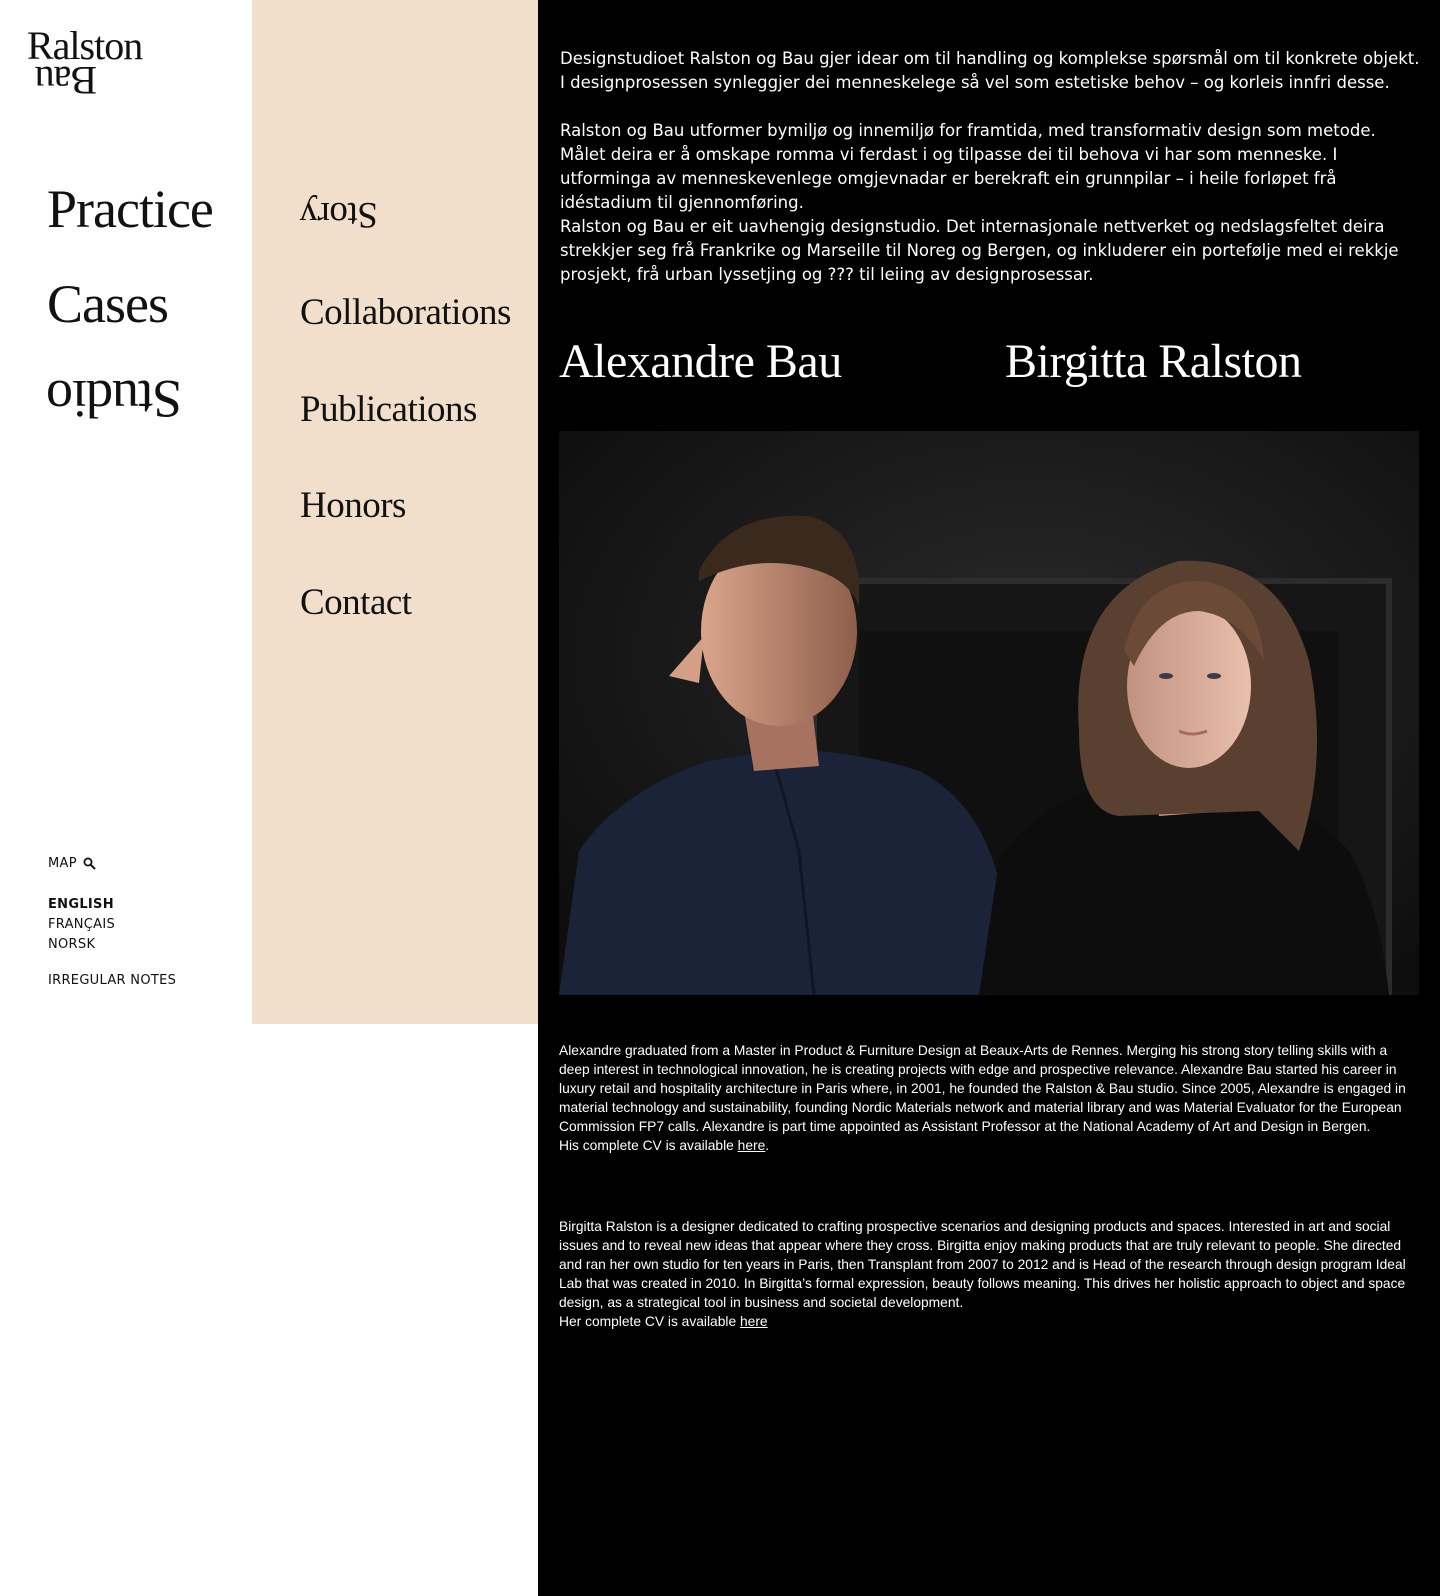 The image size is (1440, 1596). I want to click on subnav-collaborations: Collaborations, so click(405, 312).